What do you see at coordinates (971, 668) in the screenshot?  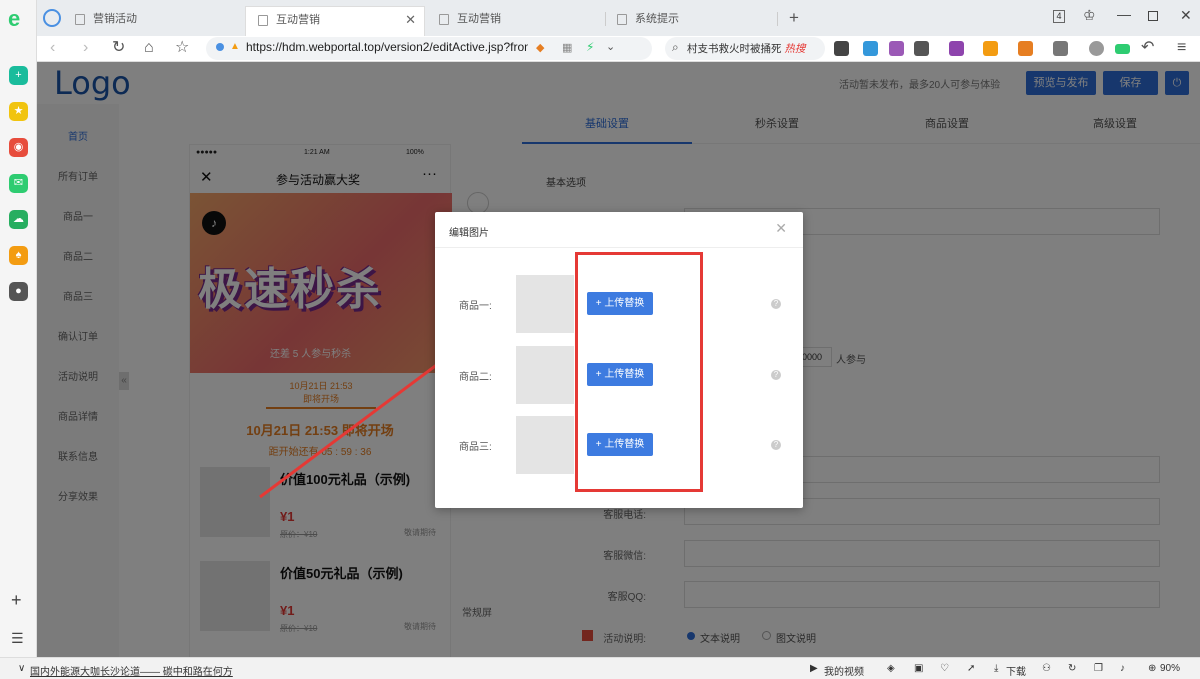 I see `rocket-icon: ➚` at bounding box center [971, 668].